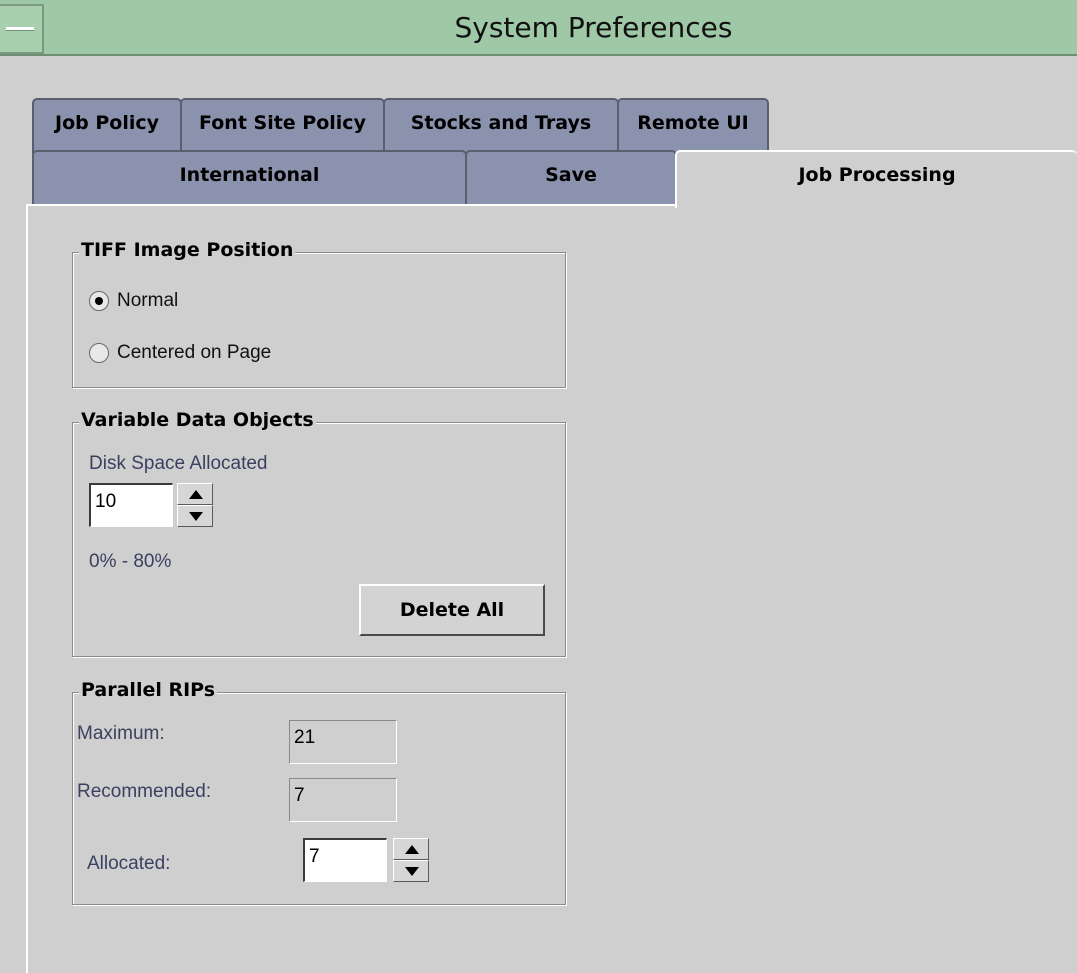  Describe the element at coordinates (131, 505) in the screenshot. I see `disk-space-input: 10` at that location.